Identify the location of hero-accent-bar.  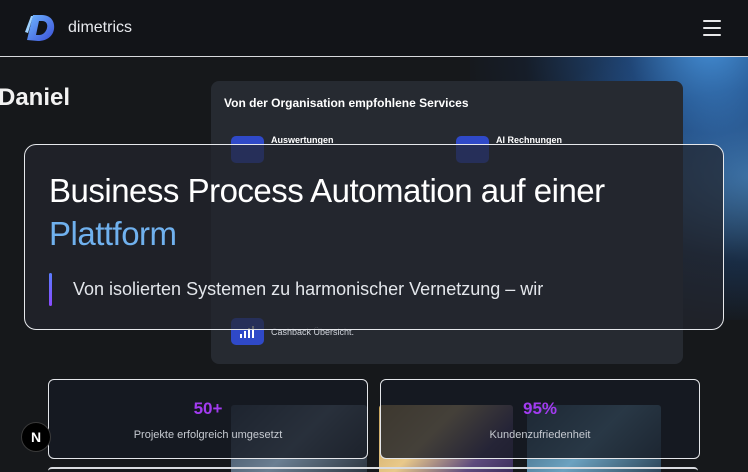
(50, 289).